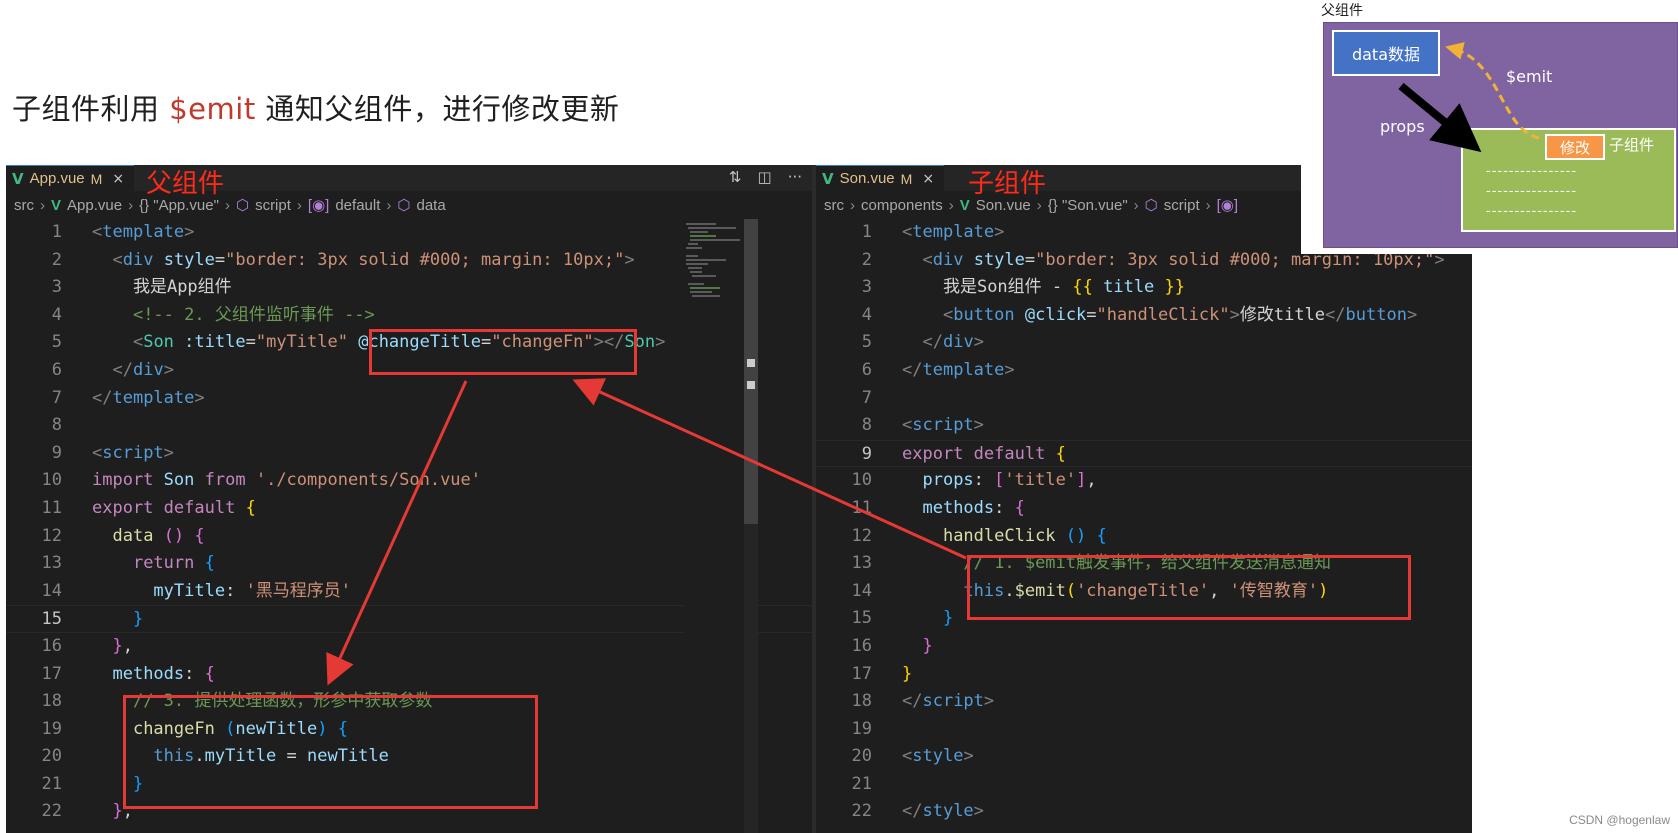 The height and width of the screenshot is (833, 1678). I want to click on arrow-emit-to-listener, so click(769, 469).